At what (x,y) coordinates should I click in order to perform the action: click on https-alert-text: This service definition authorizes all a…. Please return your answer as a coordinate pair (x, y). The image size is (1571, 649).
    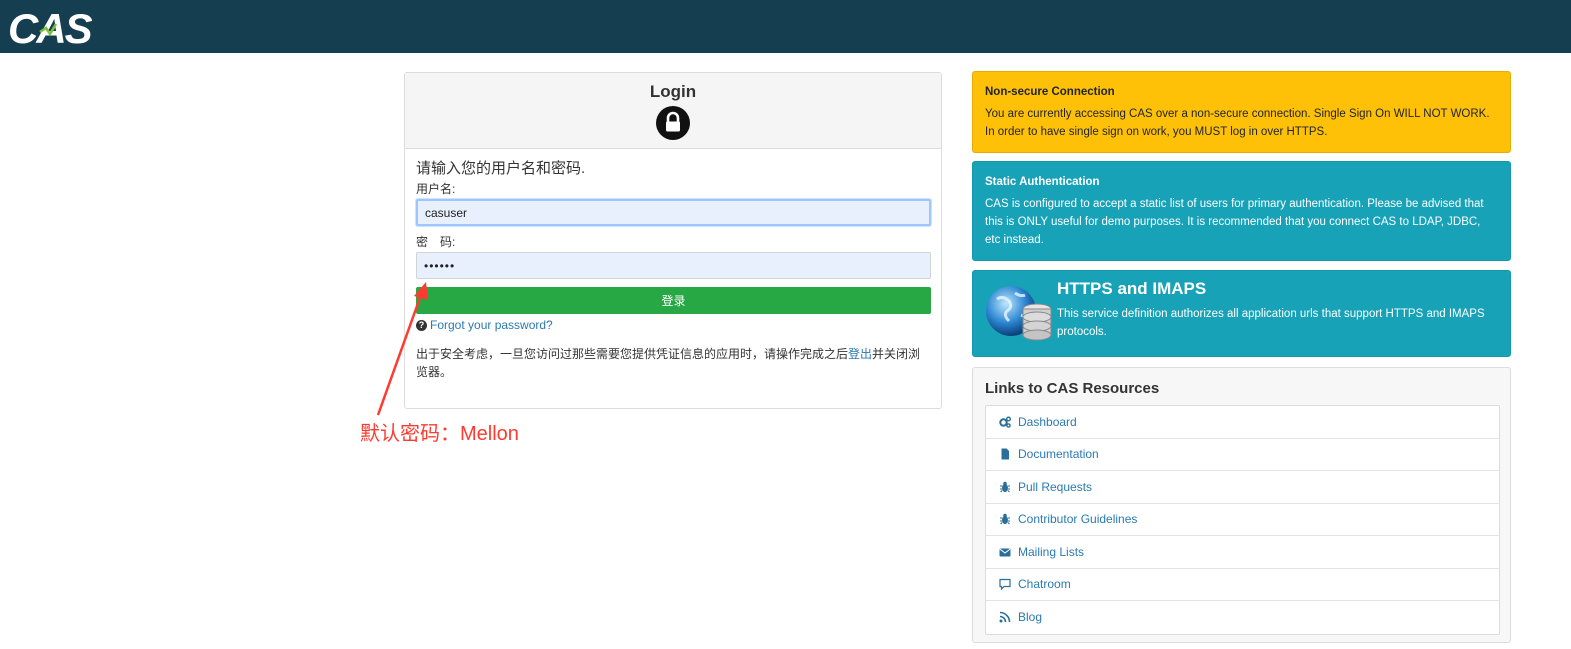
    Looking at the image, I should click on (1271, 323).